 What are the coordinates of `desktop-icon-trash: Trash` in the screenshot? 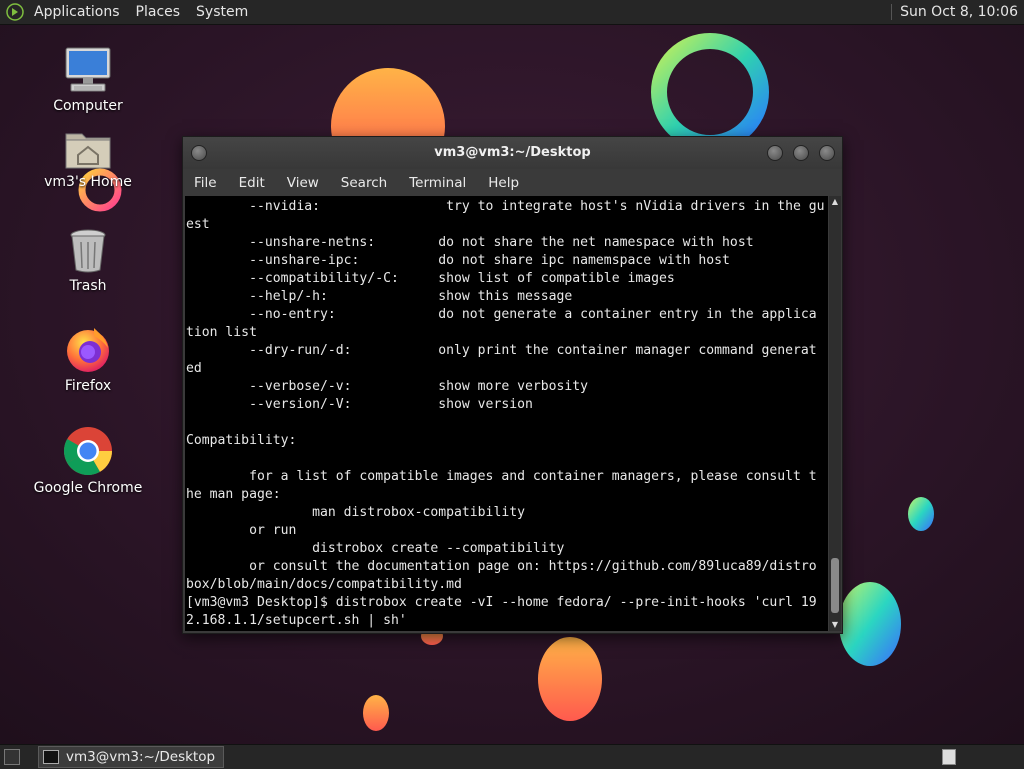 It's located at (88, 261).